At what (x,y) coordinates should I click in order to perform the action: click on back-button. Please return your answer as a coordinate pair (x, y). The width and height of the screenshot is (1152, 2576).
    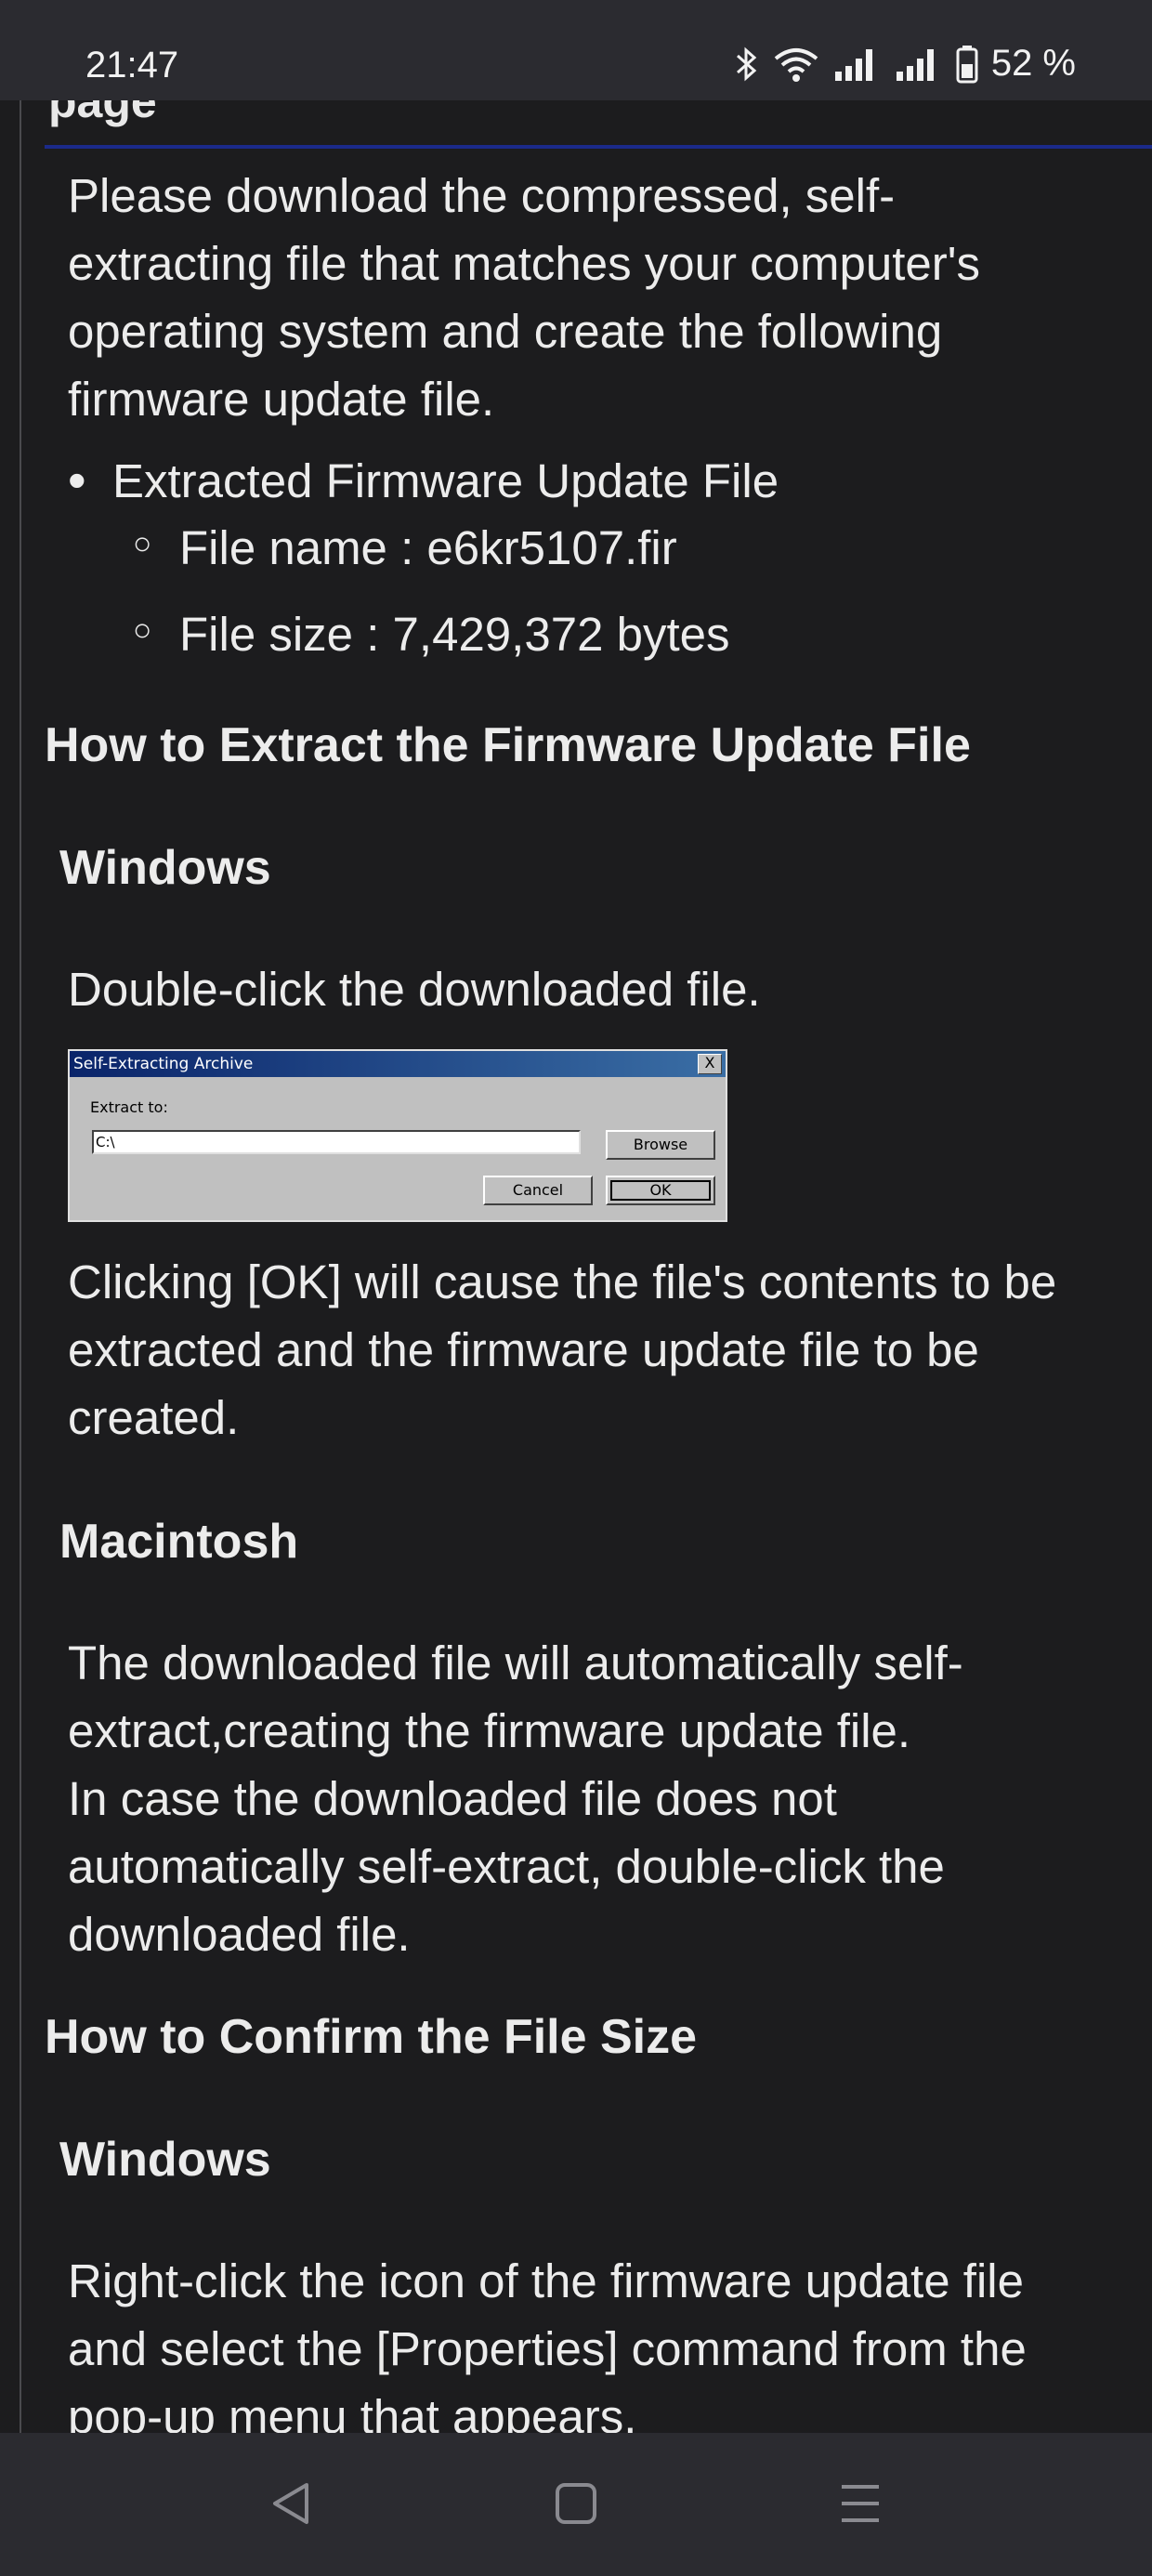
    Looking at the image, I should click on (291, 2503).